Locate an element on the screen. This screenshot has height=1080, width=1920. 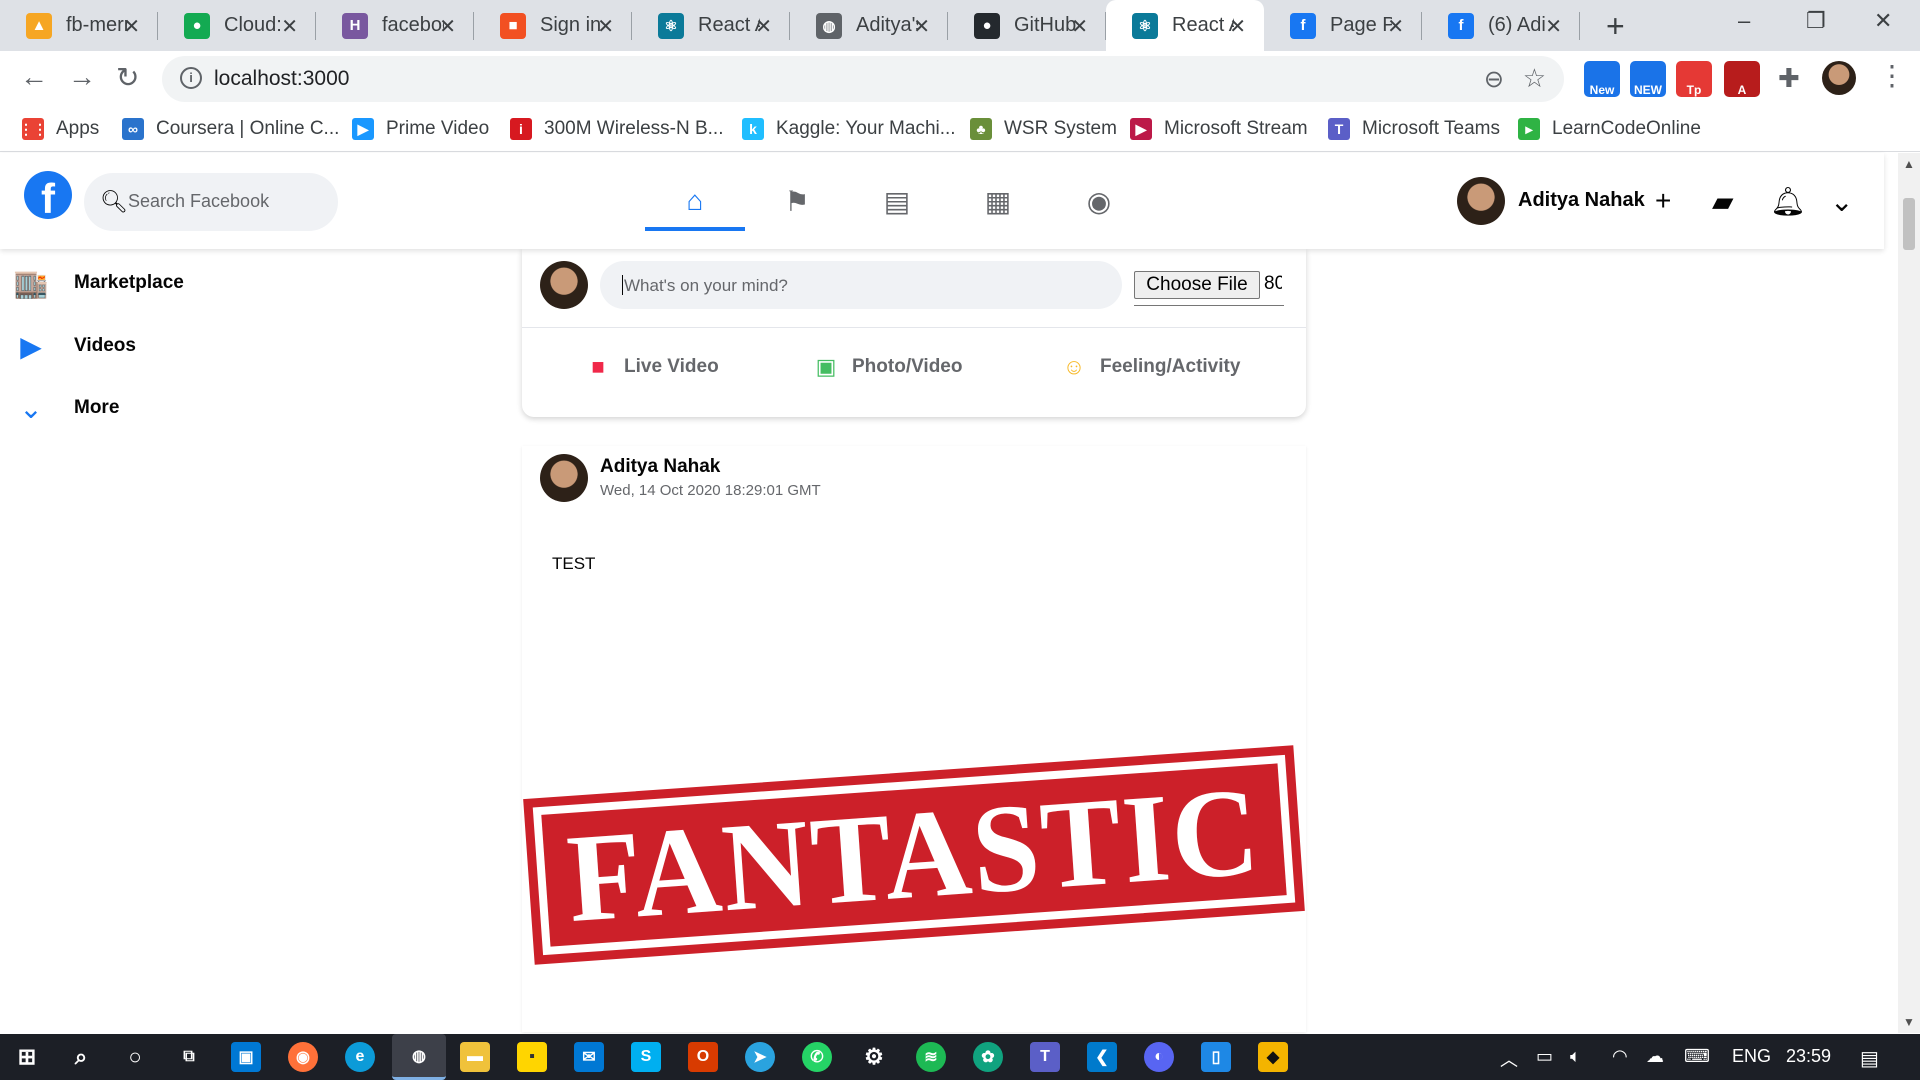
forward-arrow-icon: → is located at coordinates (82, 77).